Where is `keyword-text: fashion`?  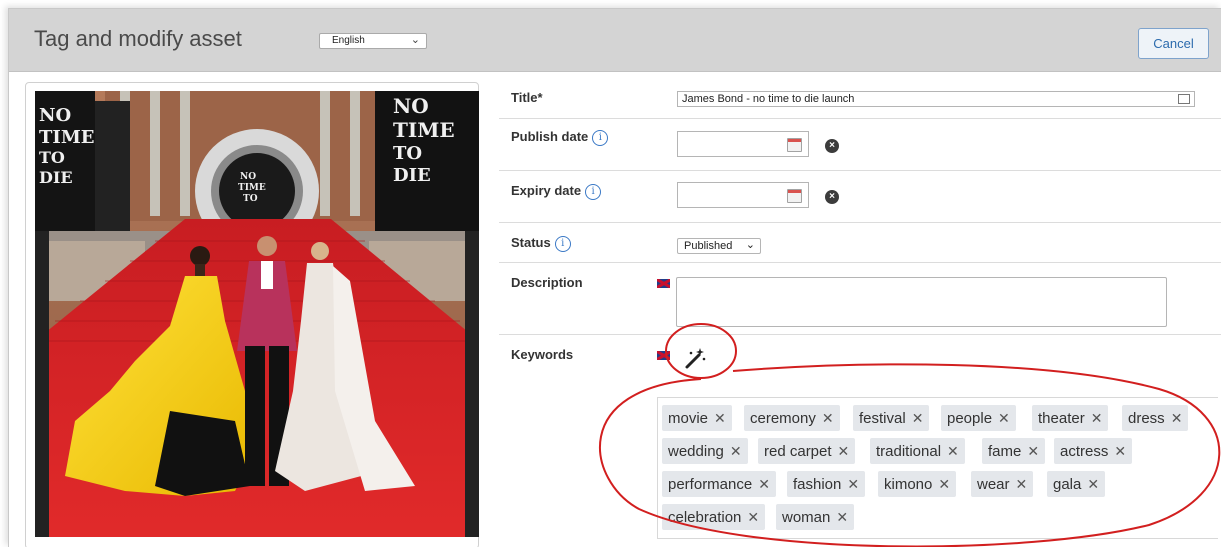 keyword-text: fashion is located at coordinates (817, 484).